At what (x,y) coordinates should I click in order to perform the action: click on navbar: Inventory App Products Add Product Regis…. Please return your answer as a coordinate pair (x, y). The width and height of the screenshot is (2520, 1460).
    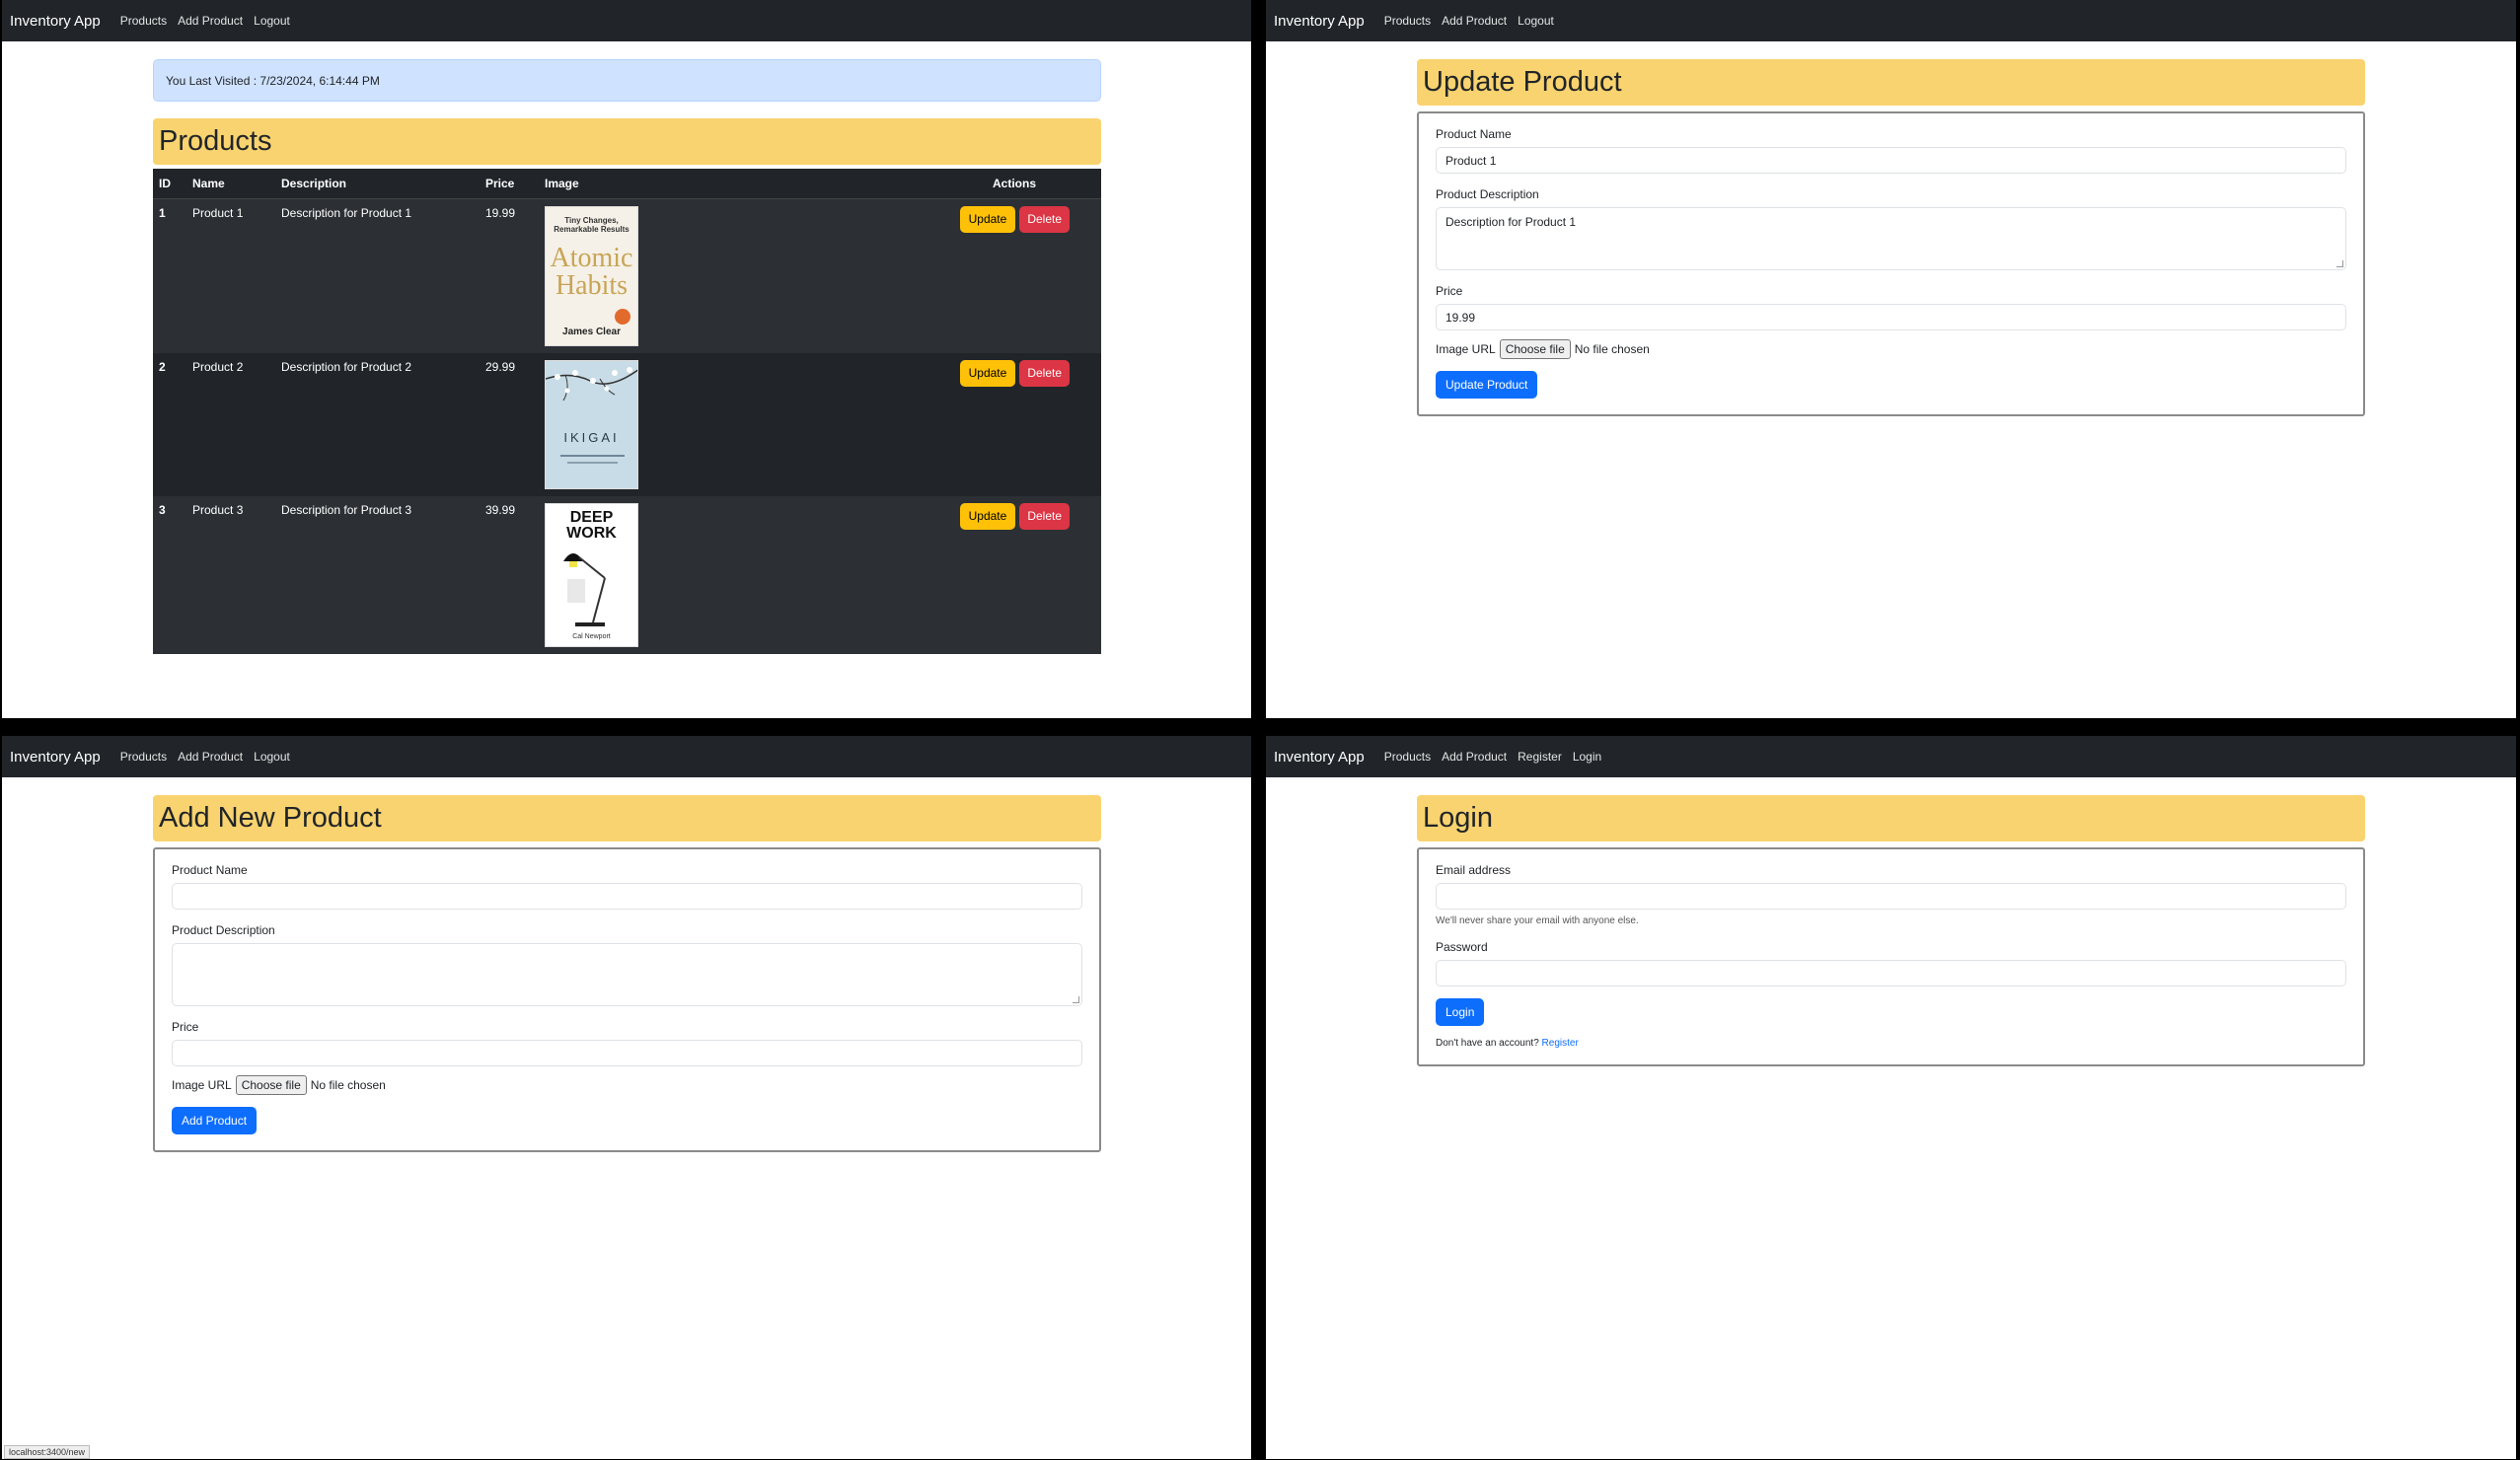
    Looking at the image, I should click on (1891, 757).